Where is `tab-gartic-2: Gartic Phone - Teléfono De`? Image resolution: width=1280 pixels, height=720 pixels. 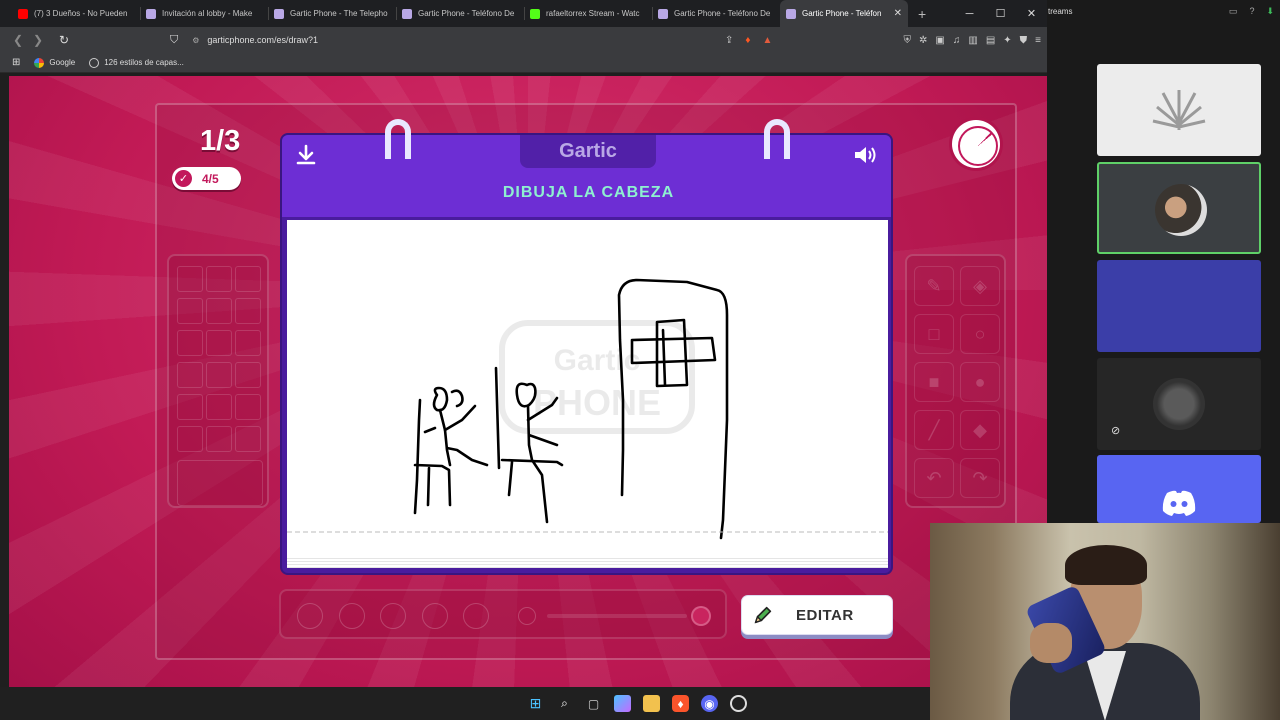 tab-gartic-2: Gartic Phone - Teléfono De is located at coordinates (460, 13).